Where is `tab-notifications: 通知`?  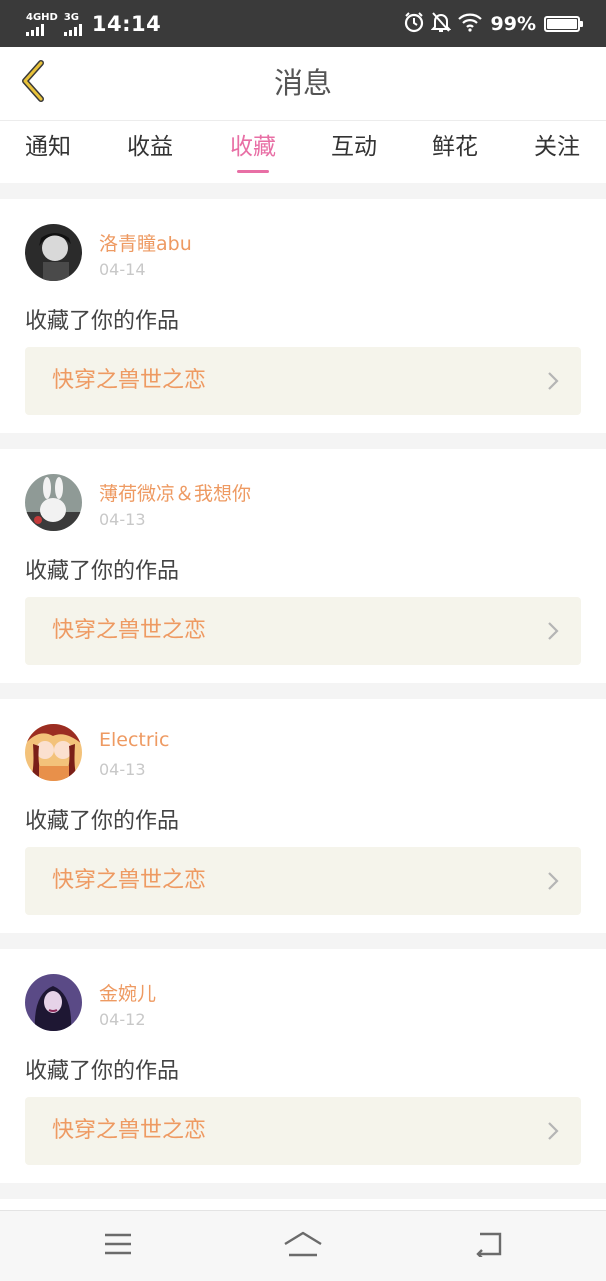
tab-notifications: 通知 is located at coordinates (48, 152).